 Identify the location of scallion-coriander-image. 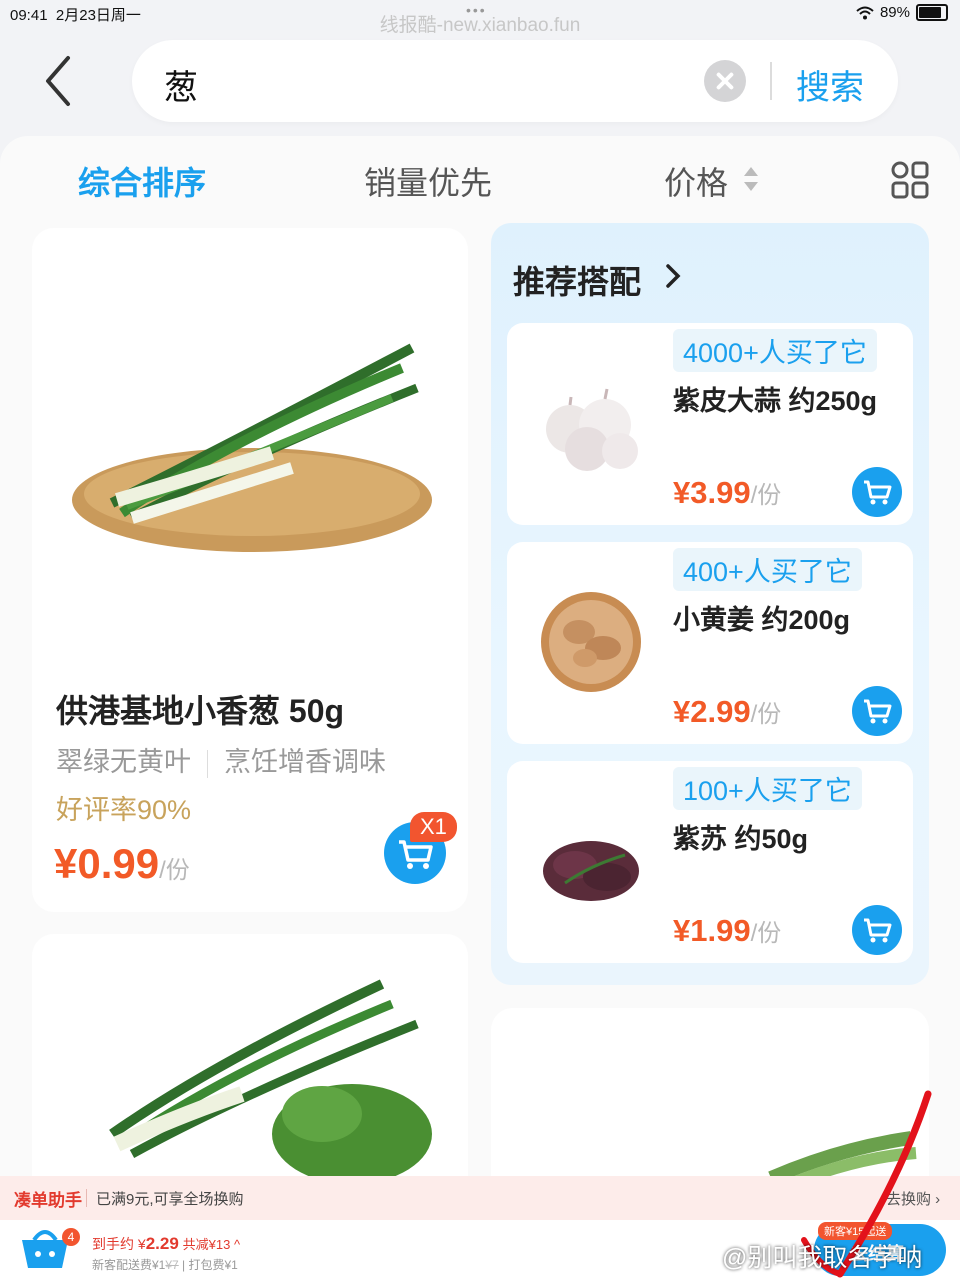
(270, 1081).